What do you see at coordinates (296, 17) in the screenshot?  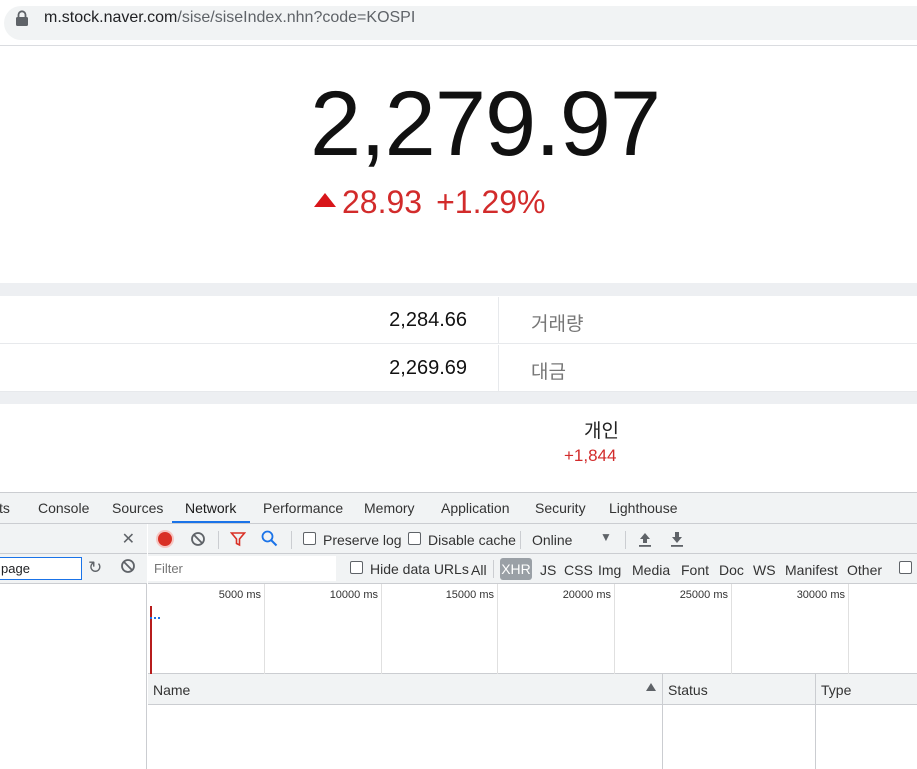 I see `url-path: /sise/siseIndex.nhn?code=KOSPI` at bounding box center [296, 17].